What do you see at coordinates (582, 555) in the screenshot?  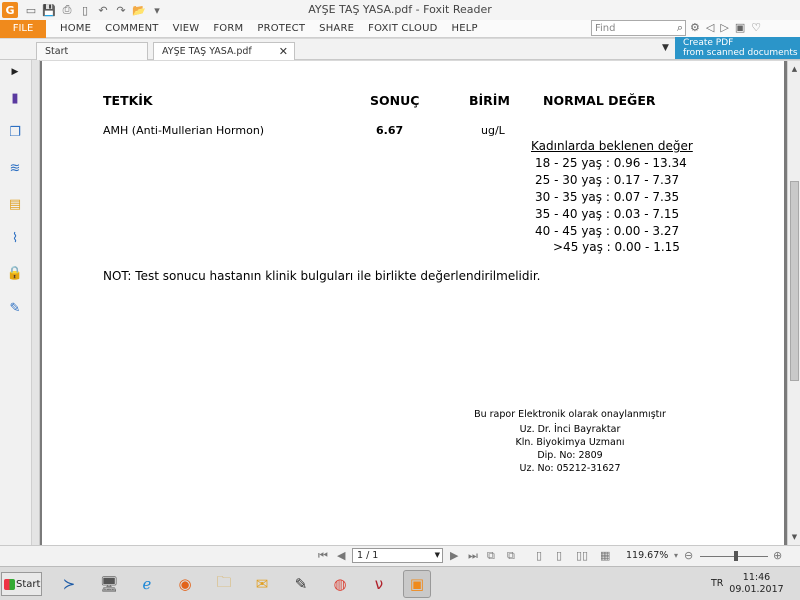 I see `facing-page-icon: ▯▯` at bounding box center [582, 555].